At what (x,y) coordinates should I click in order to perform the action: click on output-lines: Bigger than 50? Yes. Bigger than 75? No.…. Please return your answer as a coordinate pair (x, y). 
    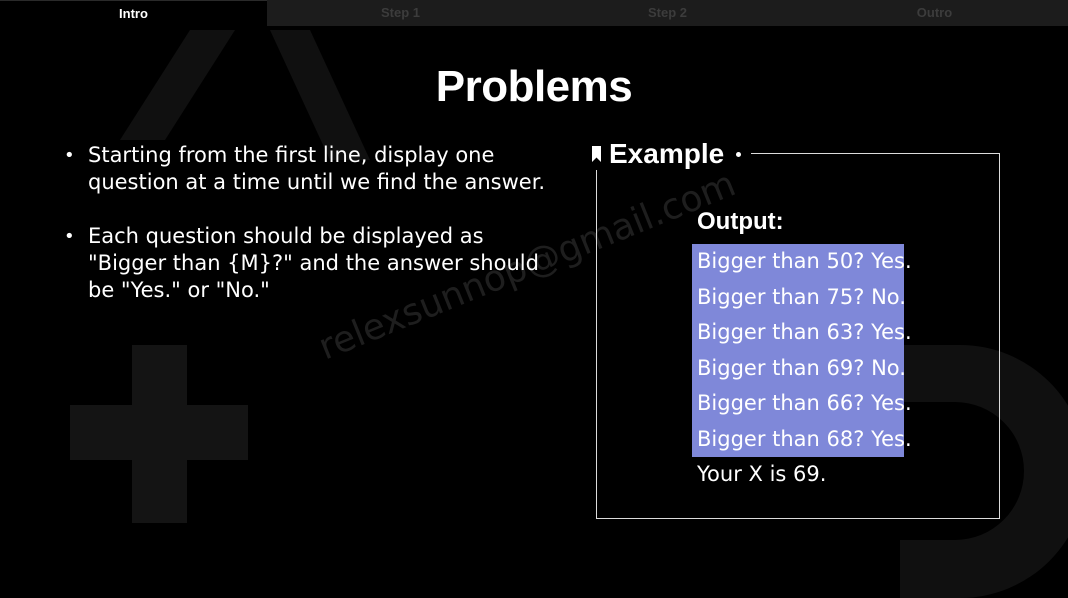
    Looking at the image, I should click on (802, 368).